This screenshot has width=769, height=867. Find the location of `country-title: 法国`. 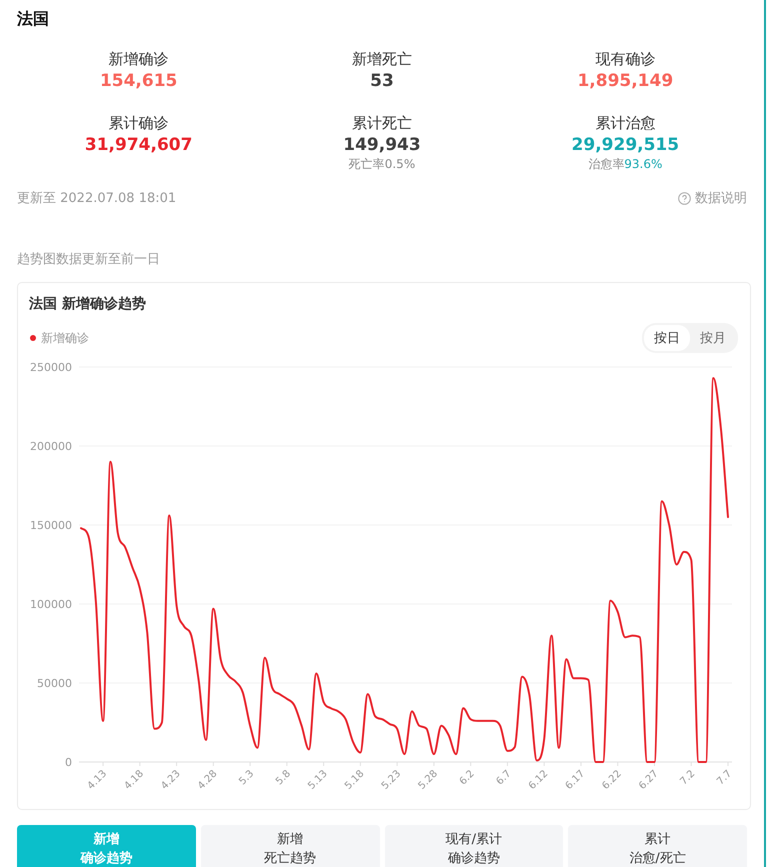

country-title: 法国 is located at coordinates (33, 19).